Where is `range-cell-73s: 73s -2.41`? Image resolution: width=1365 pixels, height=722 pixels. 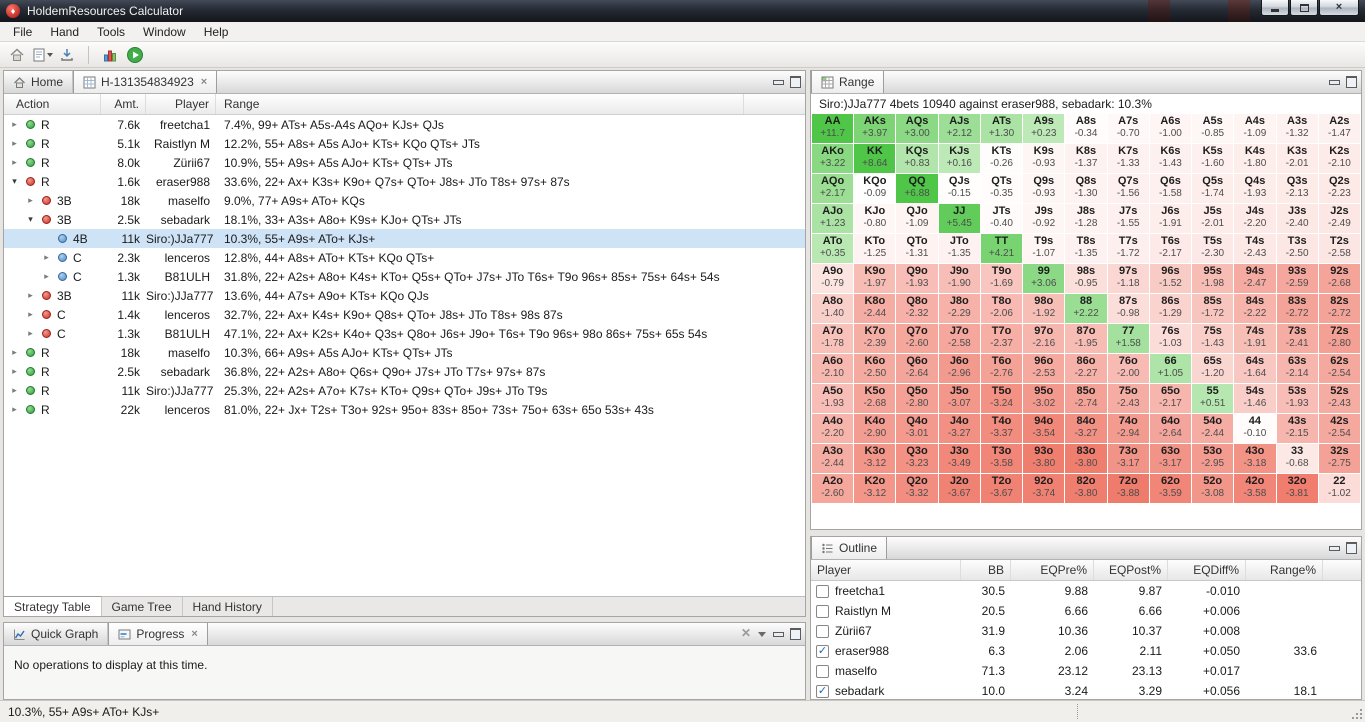 range-cell-73s: 73s -2.41 is located at coordinates (1297, 338).